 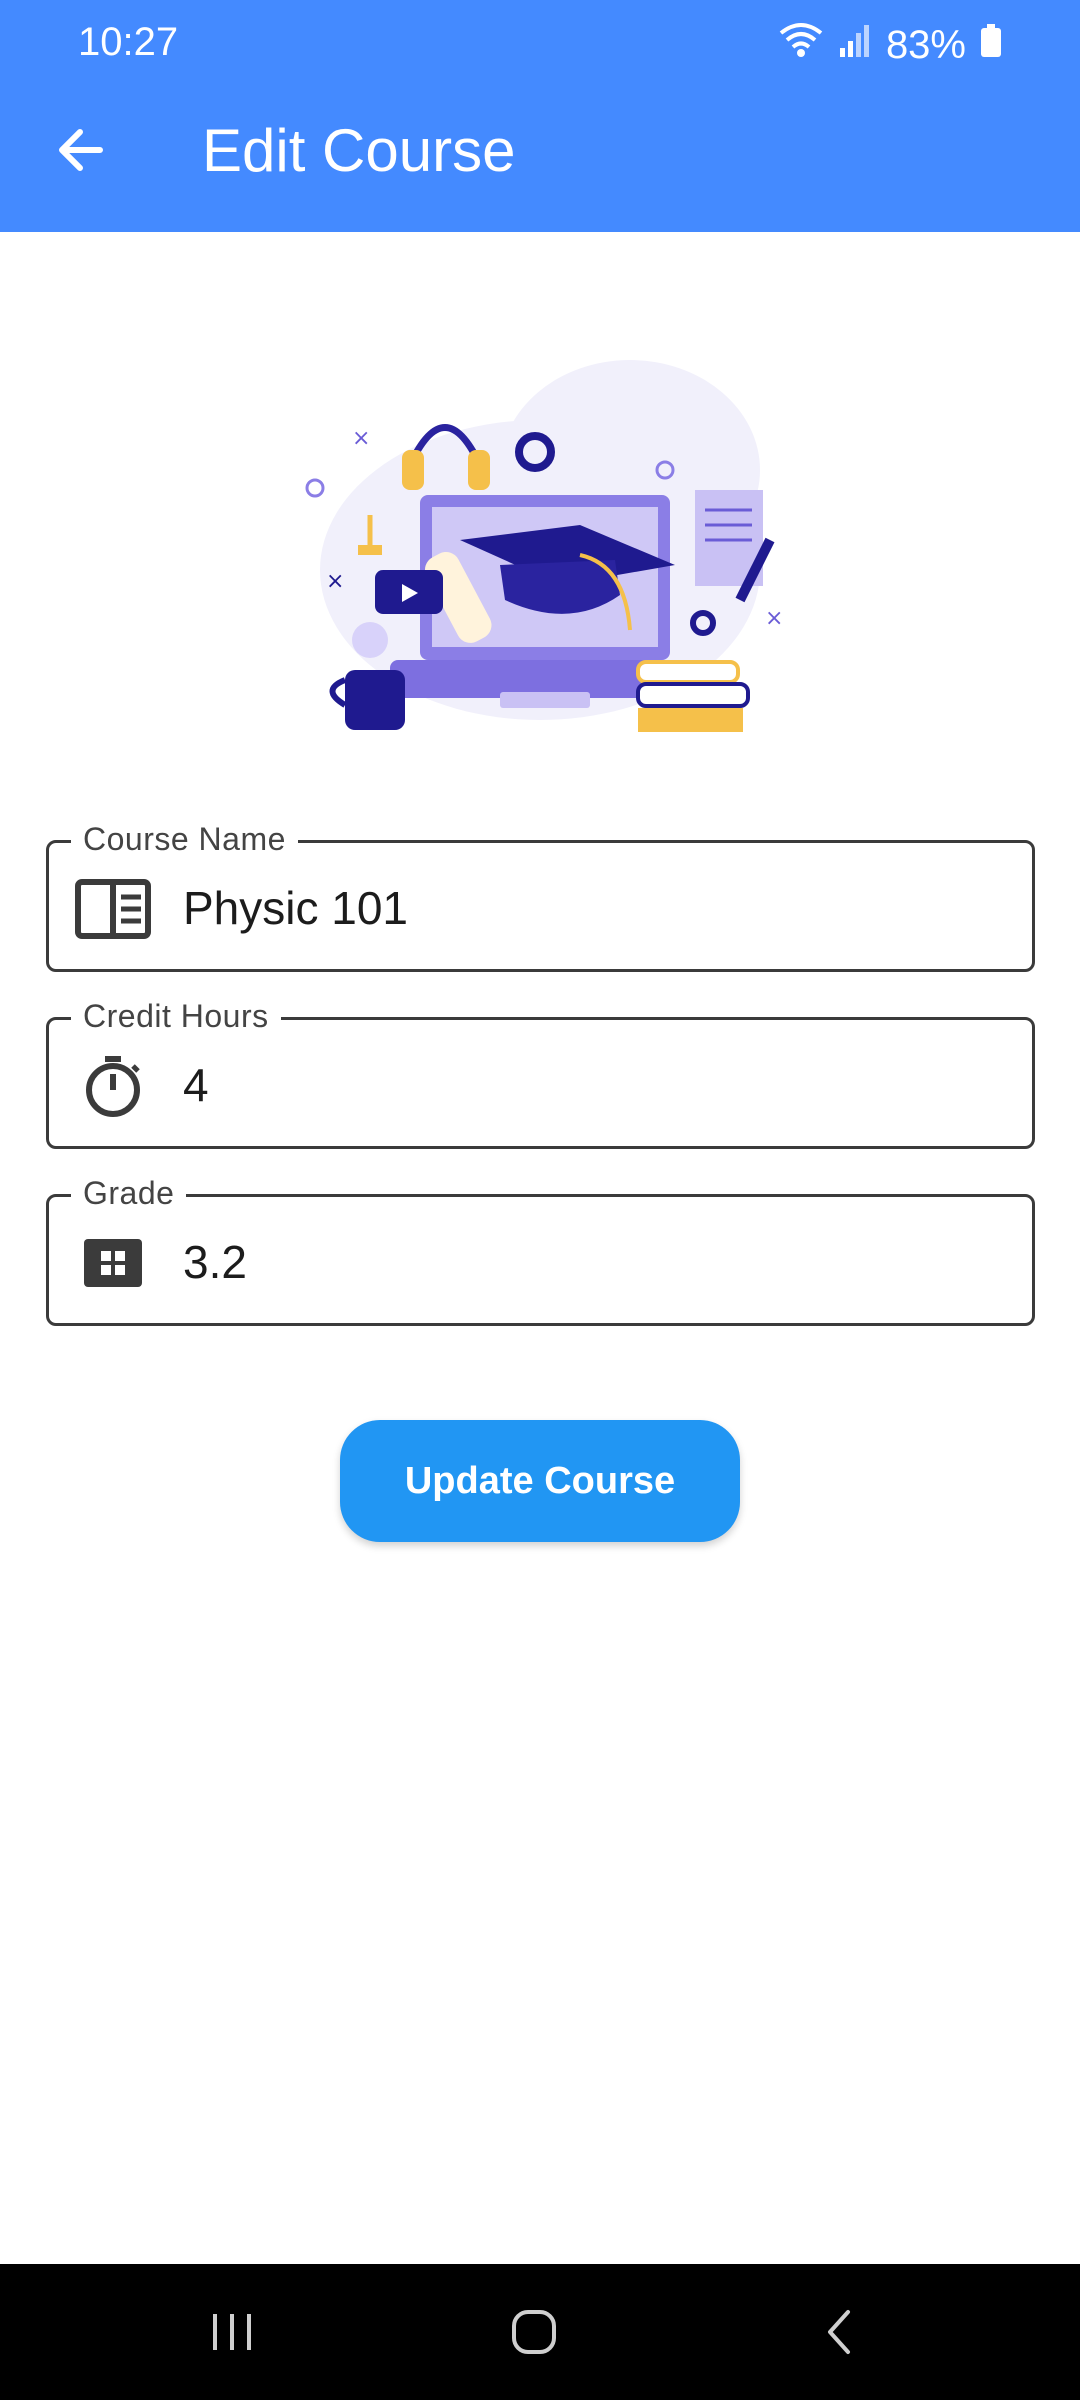 What do you see at coordinates (113, 1086) in the screenshot?
I see `timer-icon` at bounding box center [113, 1086].